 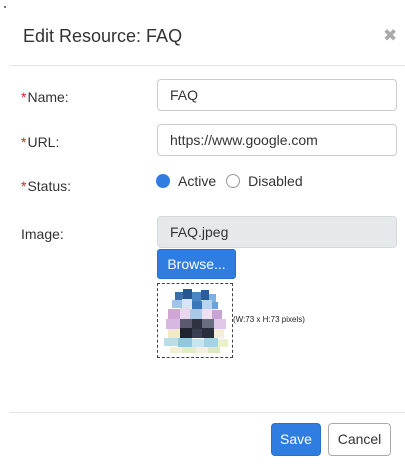 I want to click on image-dimensions-text: (W:73 x H:73 pixels), so click(x=269, y=319).